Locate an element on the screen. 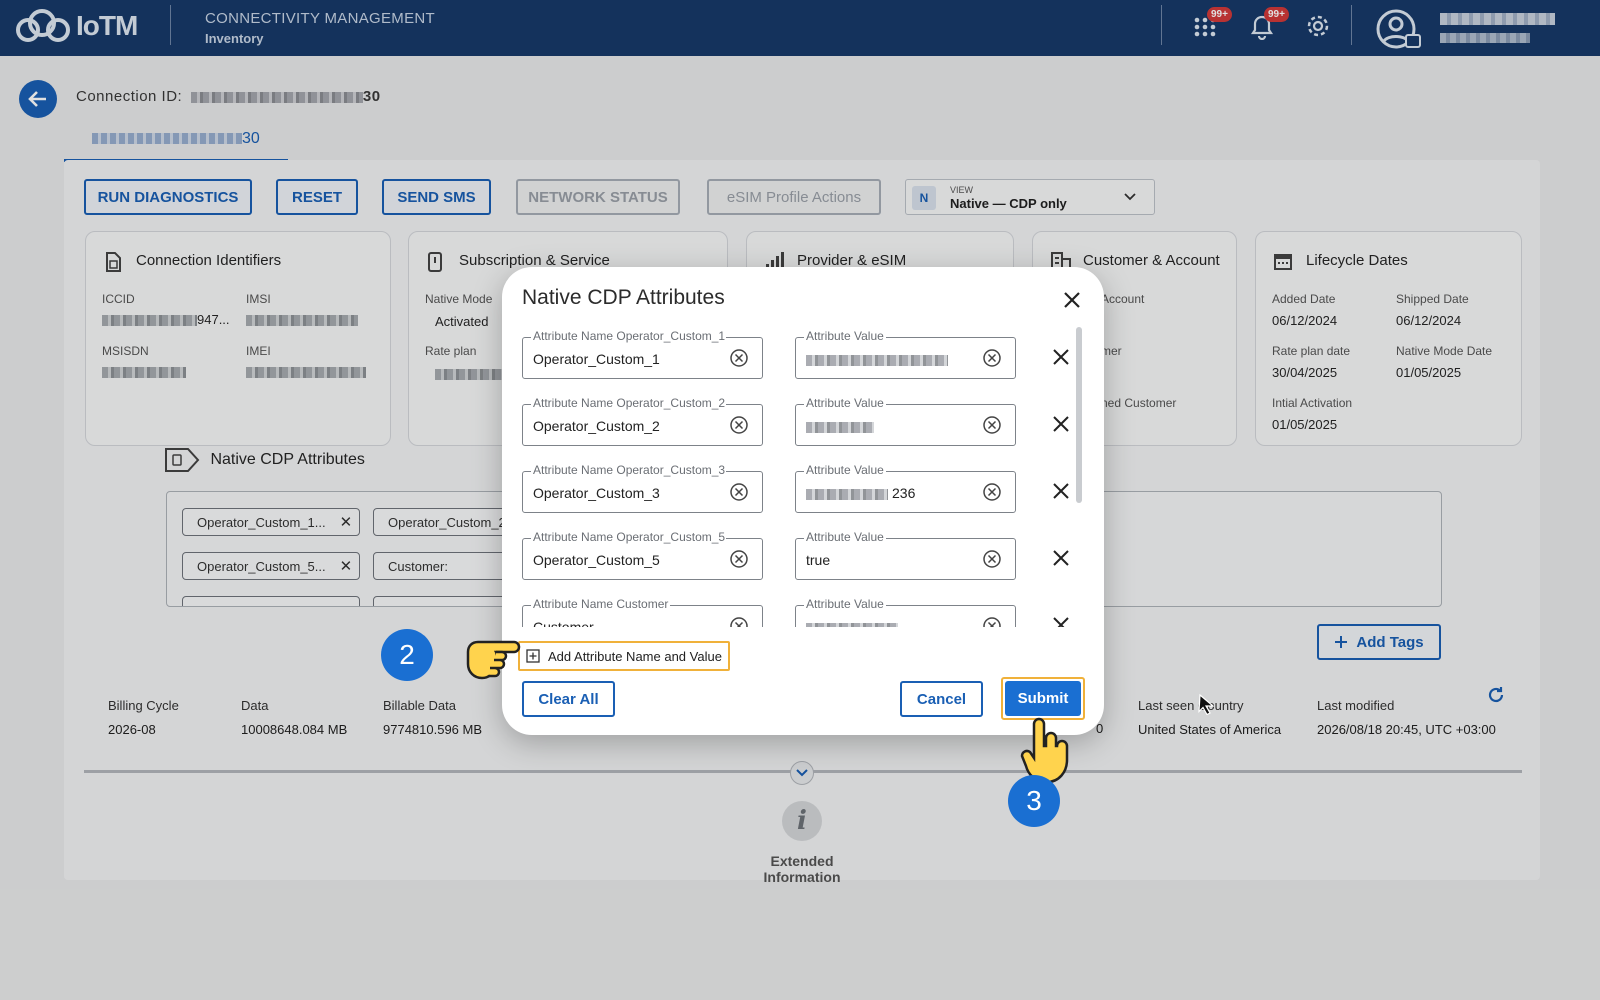 This screenshot has width=1600, height=1000. field-value: Operator_Custom_2 is located at coordinates (596, 426).